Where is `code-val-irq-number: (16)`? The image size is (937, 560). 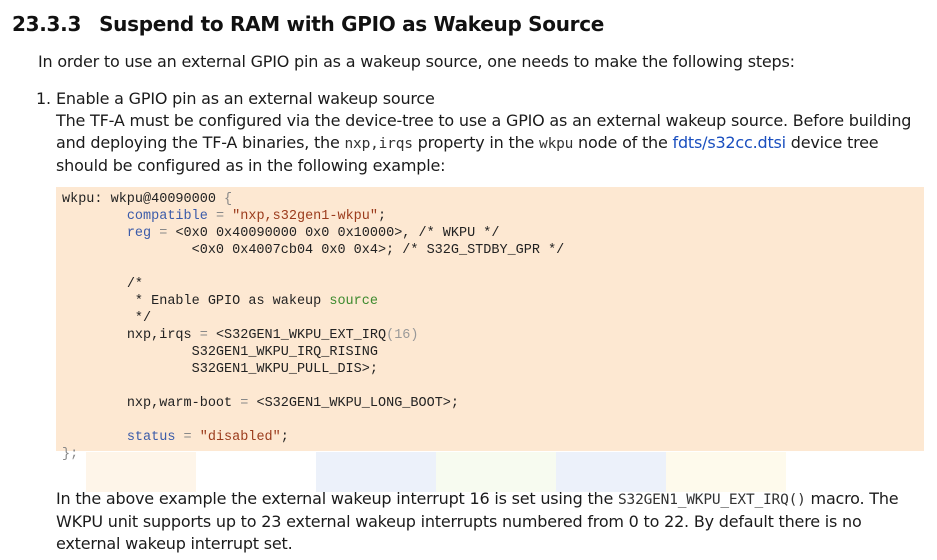 code-val-irq-number: (16) is located at coordinates (402, 335).